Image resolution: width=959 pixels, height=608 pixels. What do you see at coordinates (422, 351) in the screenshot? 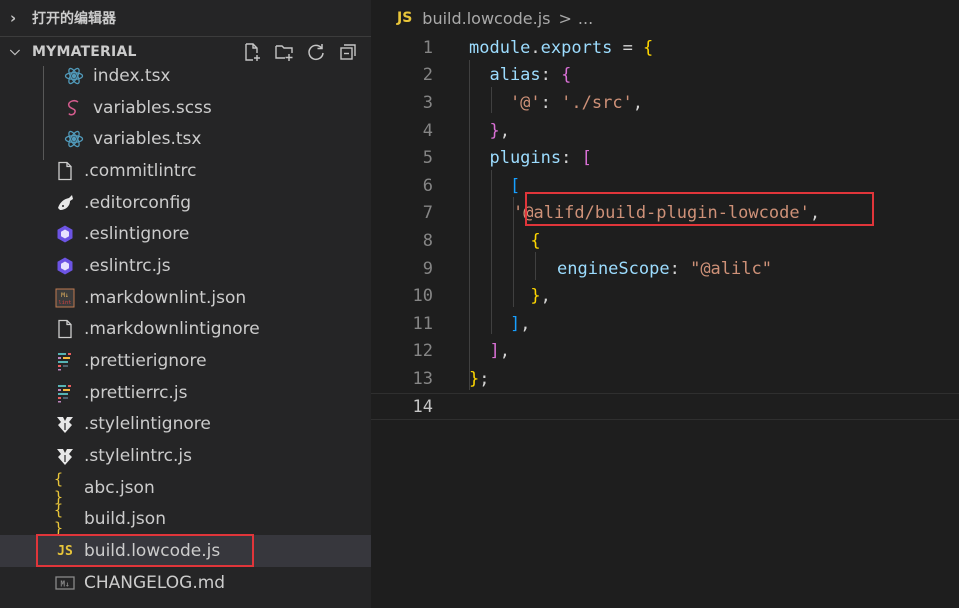
I see `line-number: 12` at bounding box center [422, 351].